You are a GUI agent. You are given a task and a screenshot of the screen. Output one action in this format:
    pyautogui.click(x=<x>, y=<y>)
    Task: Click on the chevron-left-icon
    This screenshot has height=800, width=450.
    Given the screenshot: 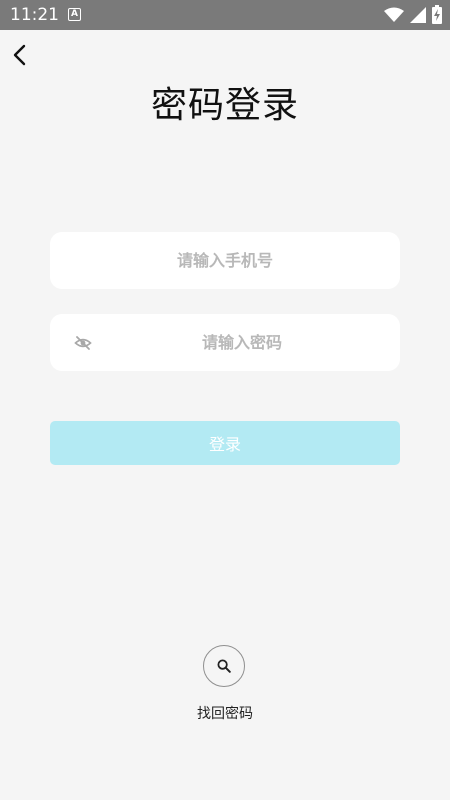 What is the action you would take?
    pyautogui.click(x=19, y=55)
    